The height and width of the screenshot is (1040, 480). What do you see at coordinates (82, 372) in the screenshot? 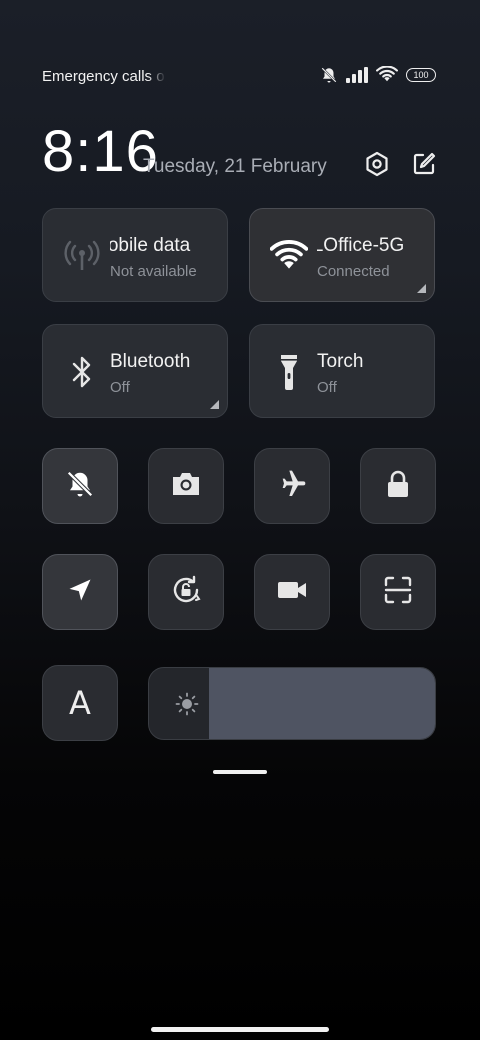
I see `bluetooth-icon` at bounding box center [82, 372].